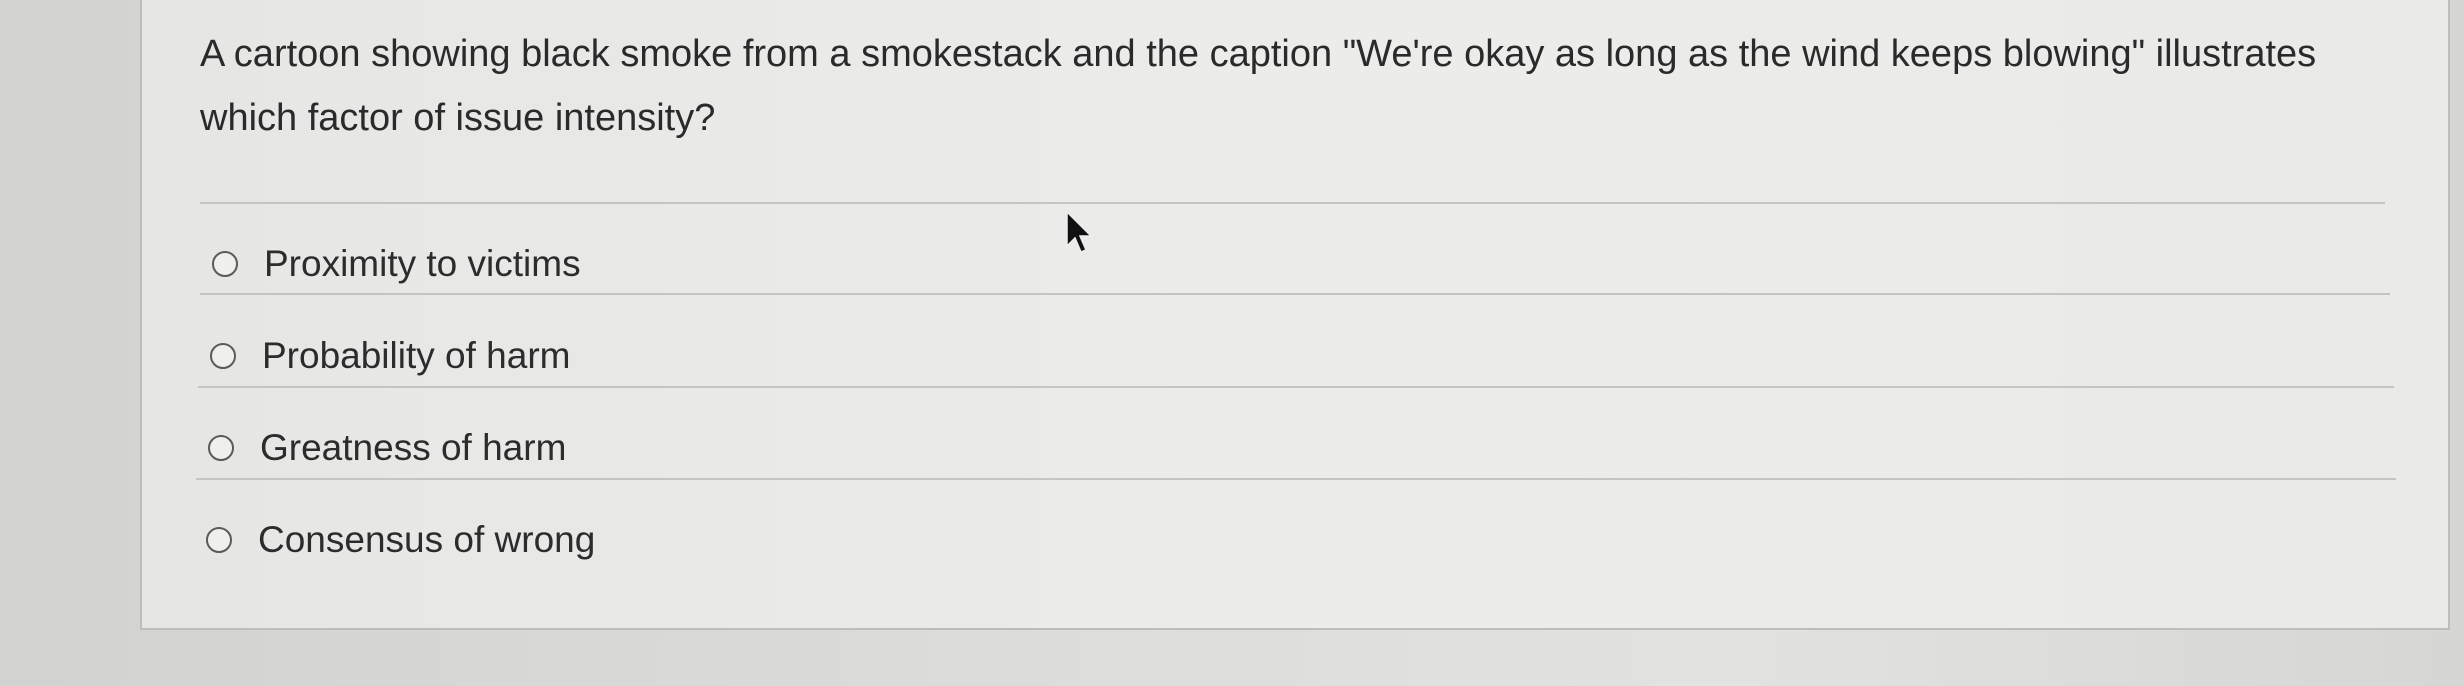 The image size is (2464, 686). I want to click on answer-option-greatness-of-harm: Greatness of harm, so click(387, 448).